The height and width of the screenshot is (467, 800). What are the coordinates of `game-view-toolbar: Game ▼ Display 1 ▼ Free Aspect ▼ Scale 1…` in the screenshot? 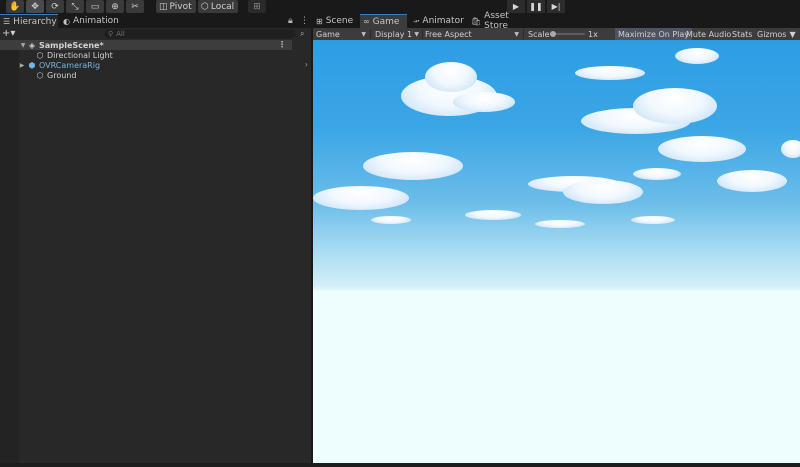 It's located at (556, 34).